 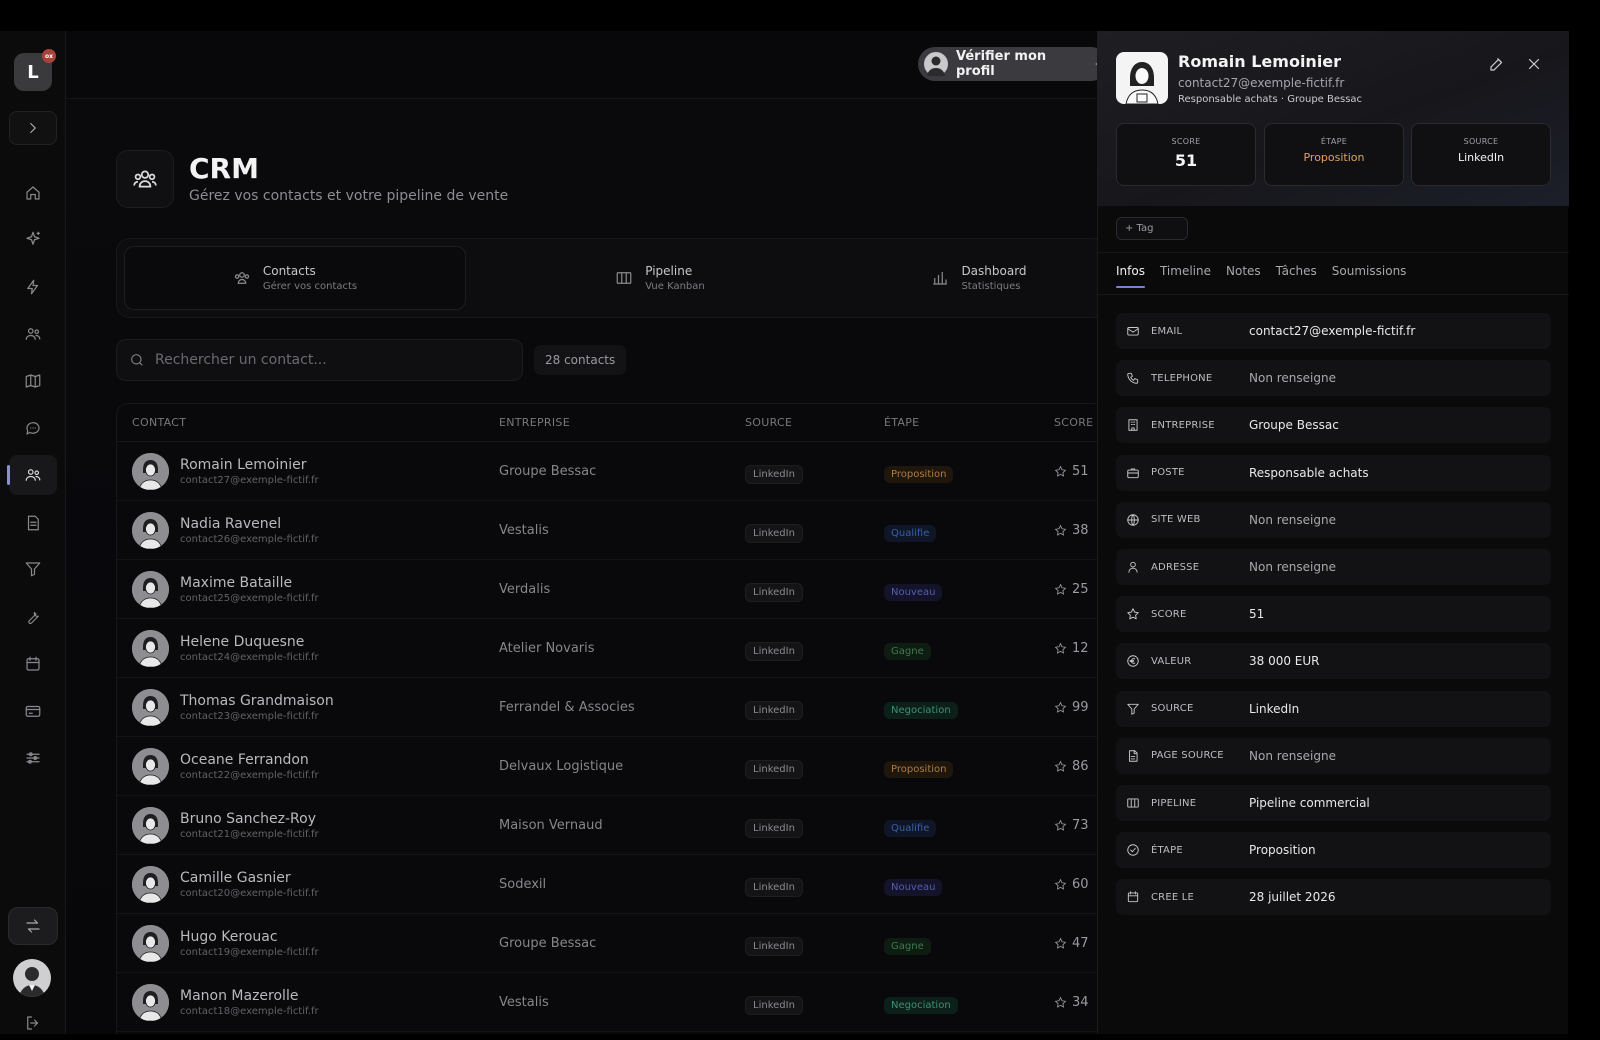 What do you see at coordinates (1333, 850) in the screenshot?
I see `field-etape: ÉTAPE Proposition` at bounding box center [1333, 850].